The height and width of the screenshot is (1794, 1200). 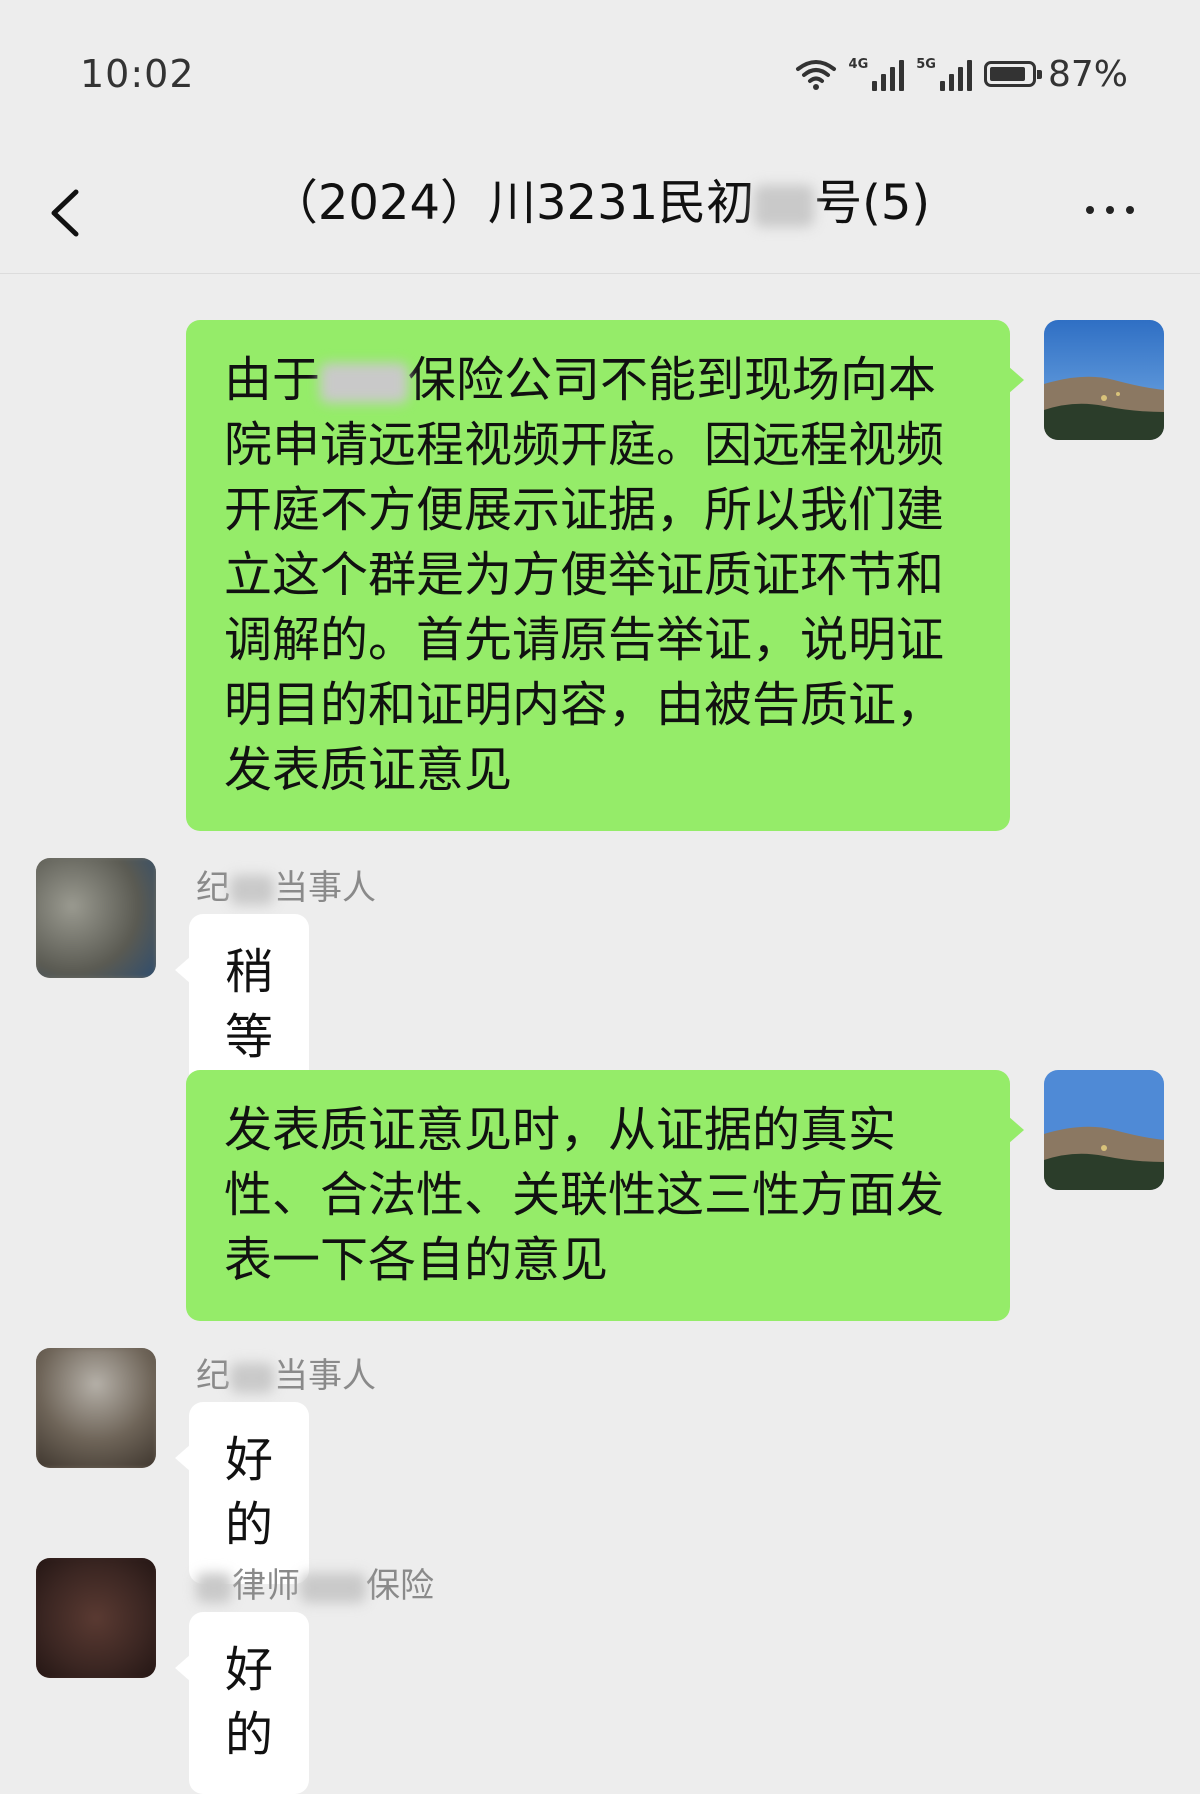 What do you see at coordinates (65, 213) in the screenshot?
I see `chevron-left-icon` at bounding box center [65, 213].